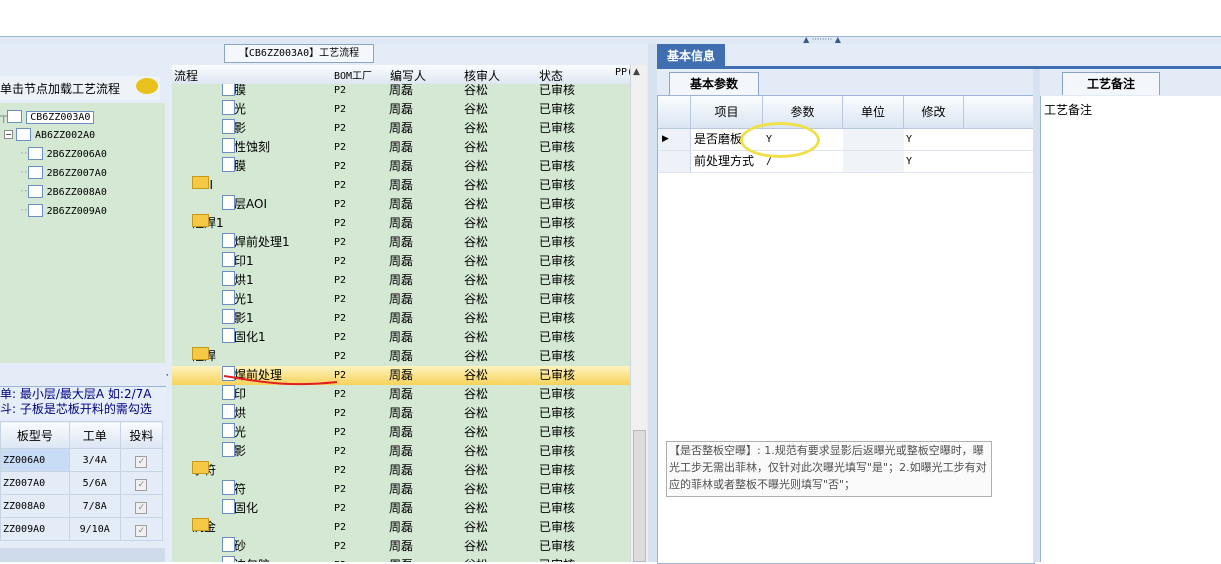 This screenshot has height=564, width=1221. I want to click on table-row: −沉金 P2 周磊 谷松 已审核, so click(401, 527).